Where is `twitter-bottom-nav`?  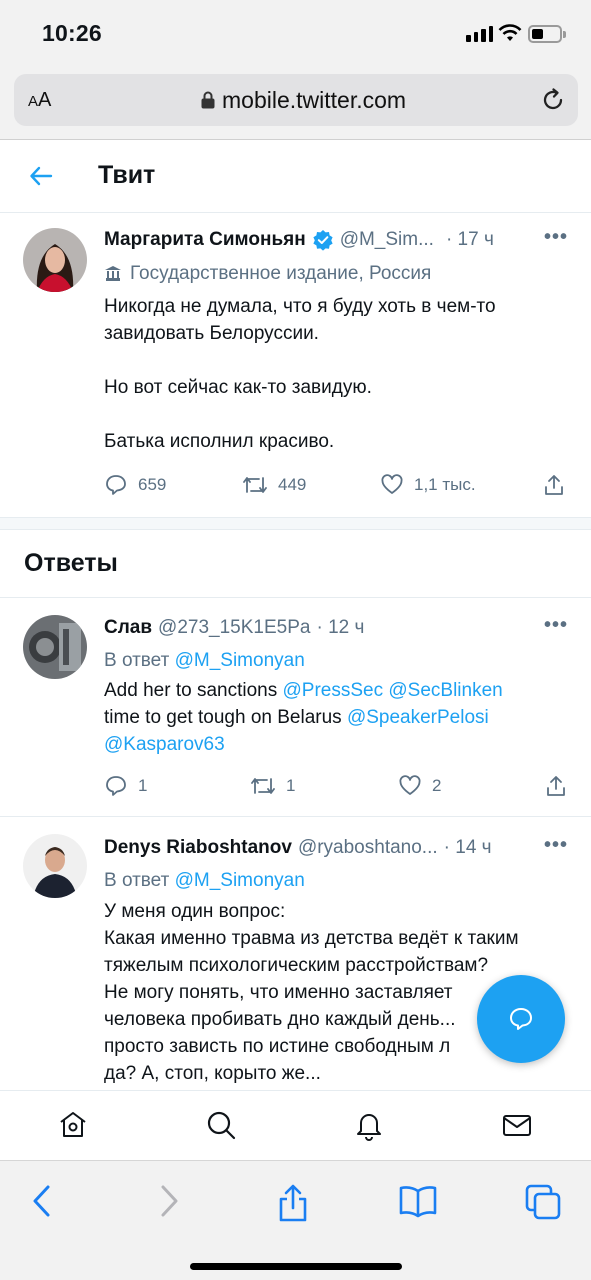 twitter-bottom-nav is located at coordinates (295, 1125).